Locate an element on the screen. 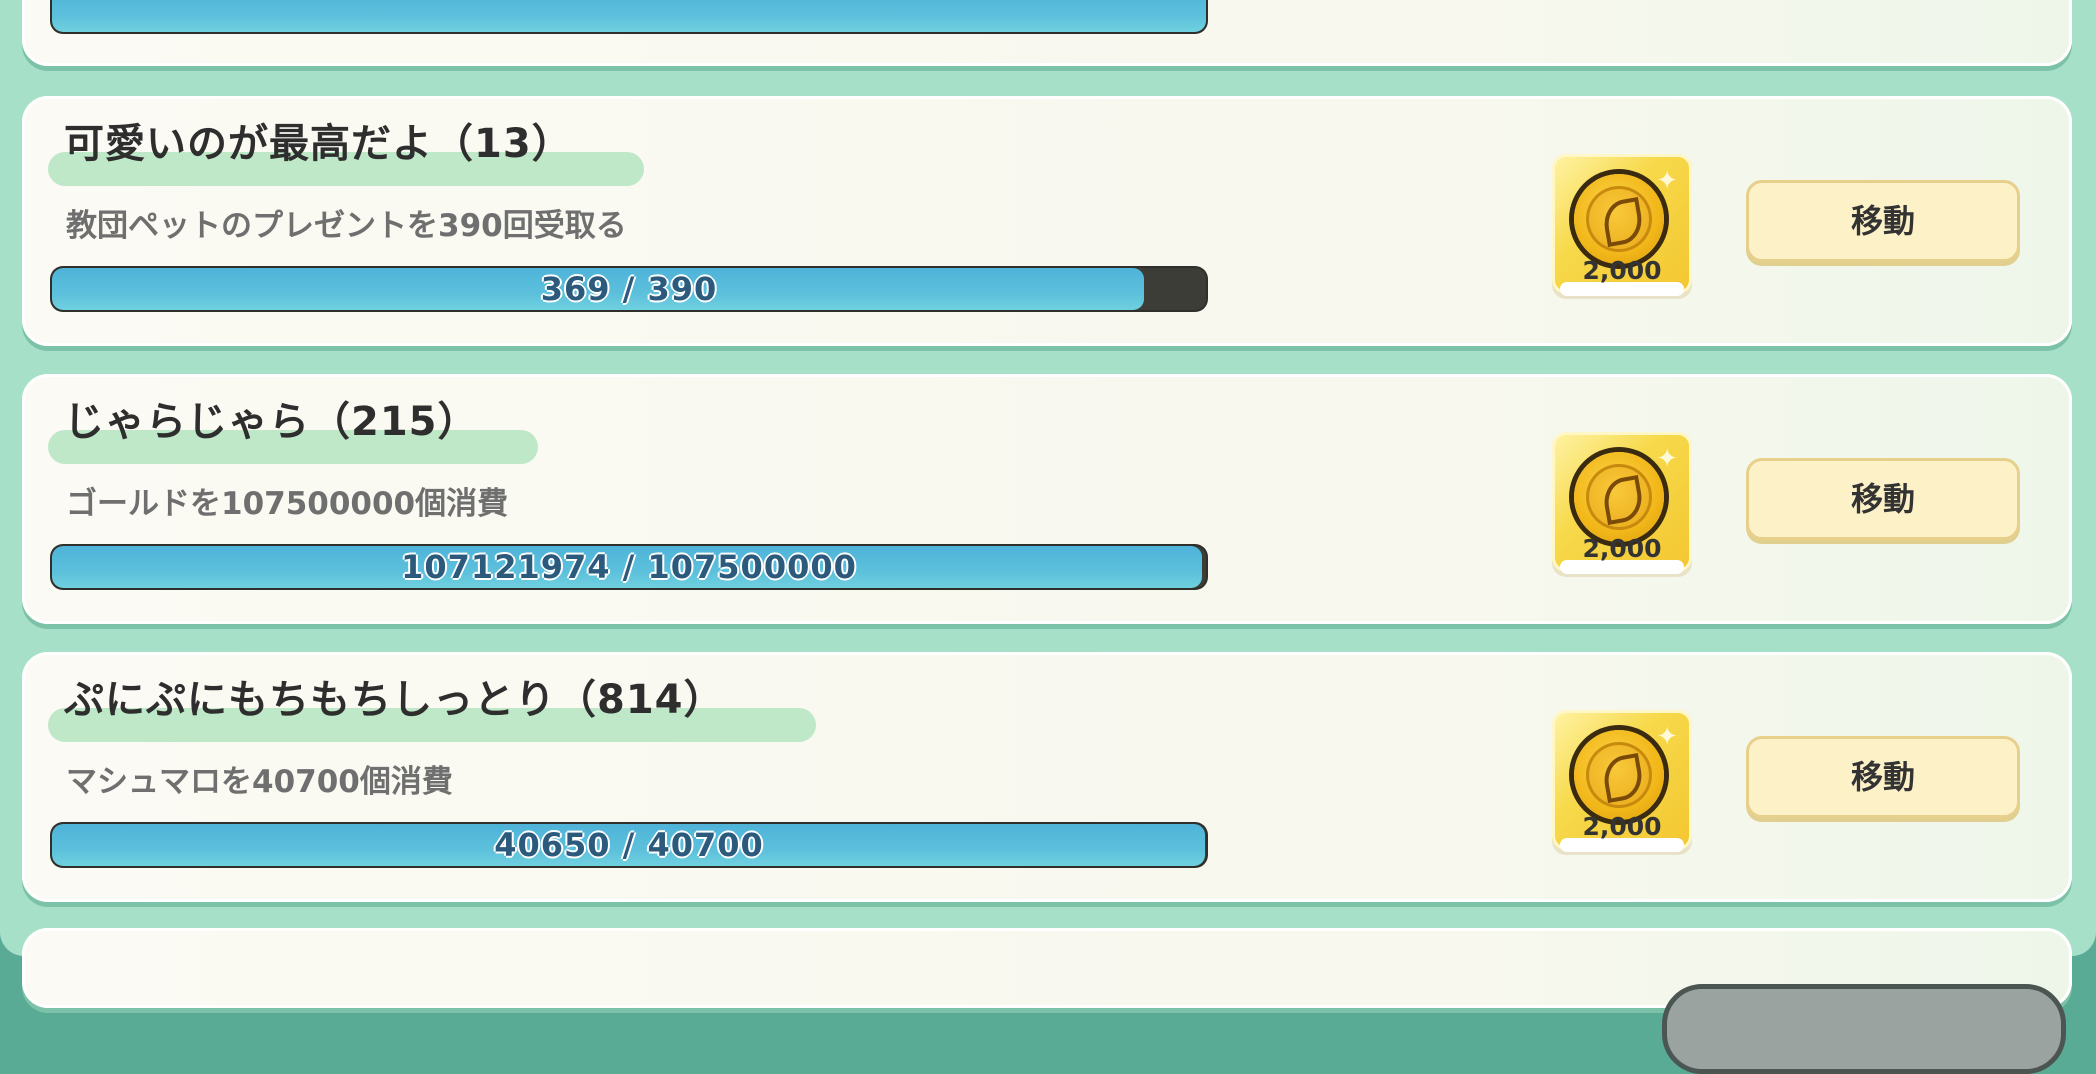 This screenshot has height=1074, width=2096. progress-bar: 40650 / 40700 is located at coordinates (629, 845).